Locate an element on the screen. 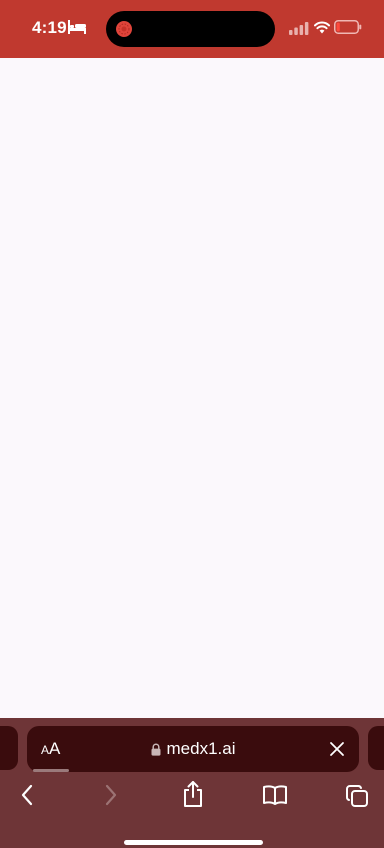  open-book-icon is located at coordinates (275, 795).